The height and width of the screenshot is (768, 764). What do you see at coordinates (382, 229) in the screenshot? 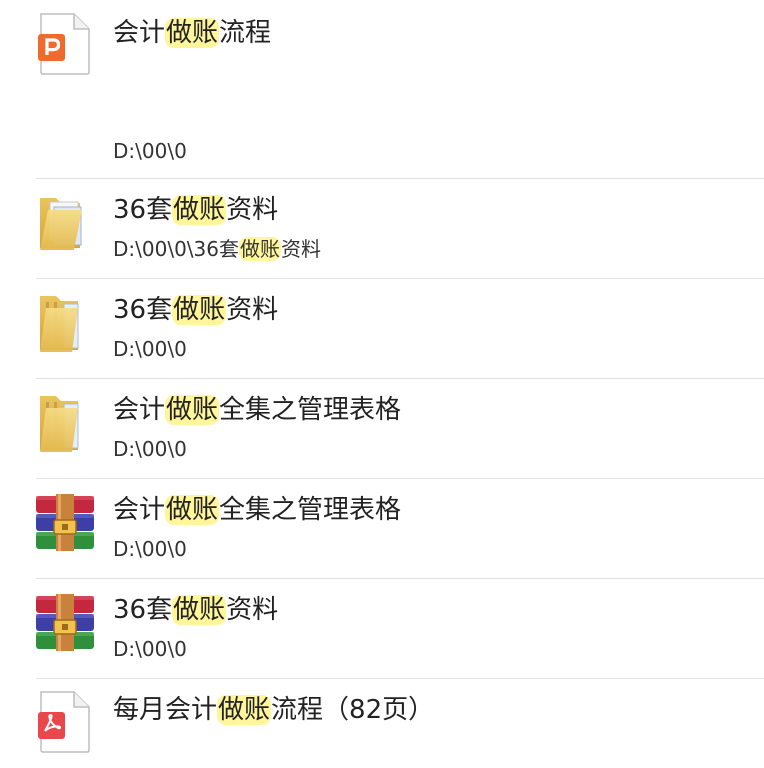
I see `list-item: 36套做账资料 D:\00\0\36套做账资料` at bounding box center [382, 229].